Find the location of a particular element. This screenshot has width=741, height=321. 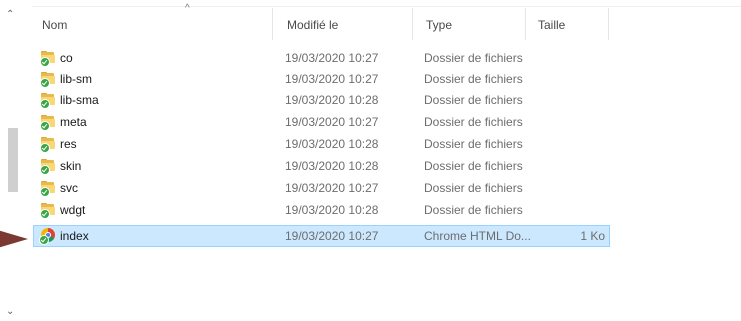

file-name: lib-sma is located at coordinates (79, 100).